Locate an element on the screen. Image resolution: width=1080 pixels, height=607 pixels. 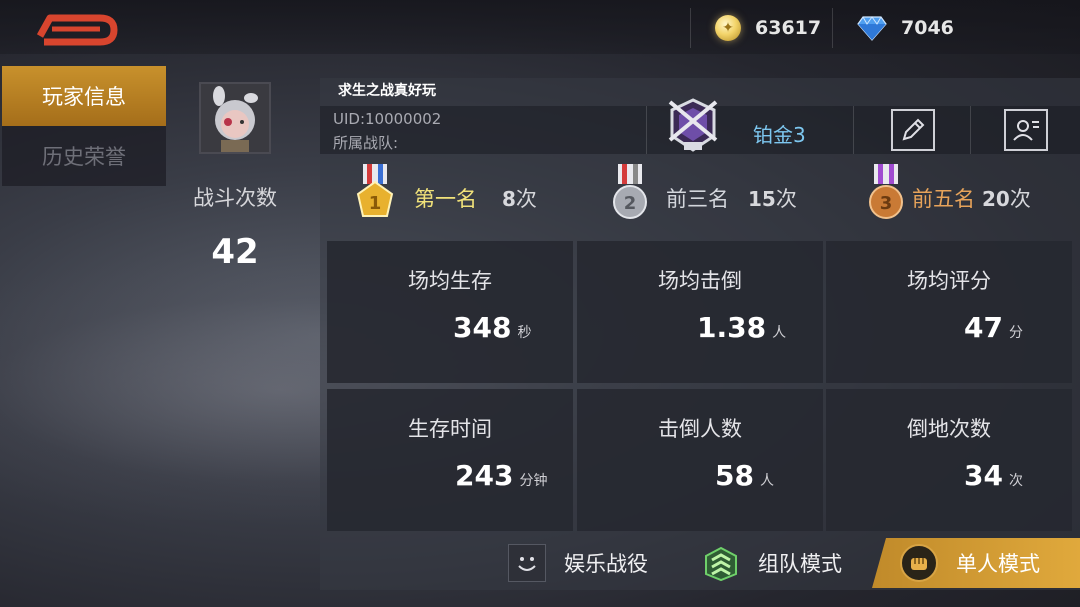
stat-knockdown-count-label: 击倒人数 is located at coordinates (700, 429).